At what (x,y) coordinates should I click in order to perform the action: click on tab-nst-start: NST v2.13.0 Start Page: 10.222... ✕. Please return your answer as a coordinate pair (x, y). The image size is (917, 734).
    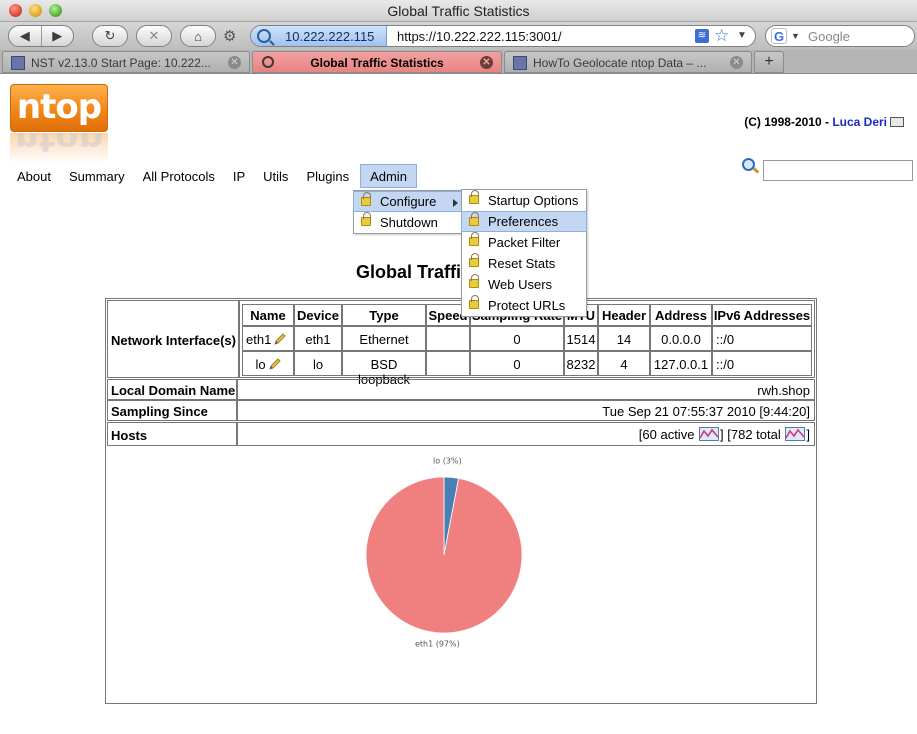
    Looking at the image, I should click on (126, 62).